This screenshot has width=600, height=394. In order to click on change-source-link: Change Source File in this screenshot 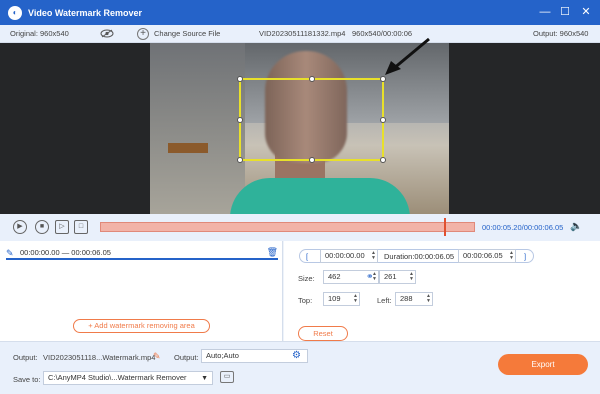, I will do `click(187, 33)`.